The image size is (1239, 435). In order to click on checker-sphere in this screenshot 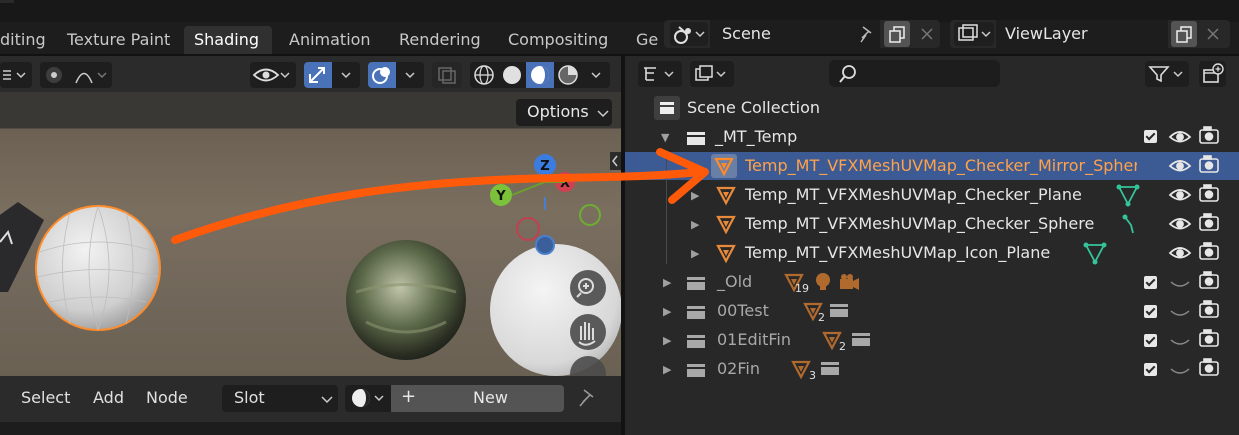, I will do `click(555, 310)`.